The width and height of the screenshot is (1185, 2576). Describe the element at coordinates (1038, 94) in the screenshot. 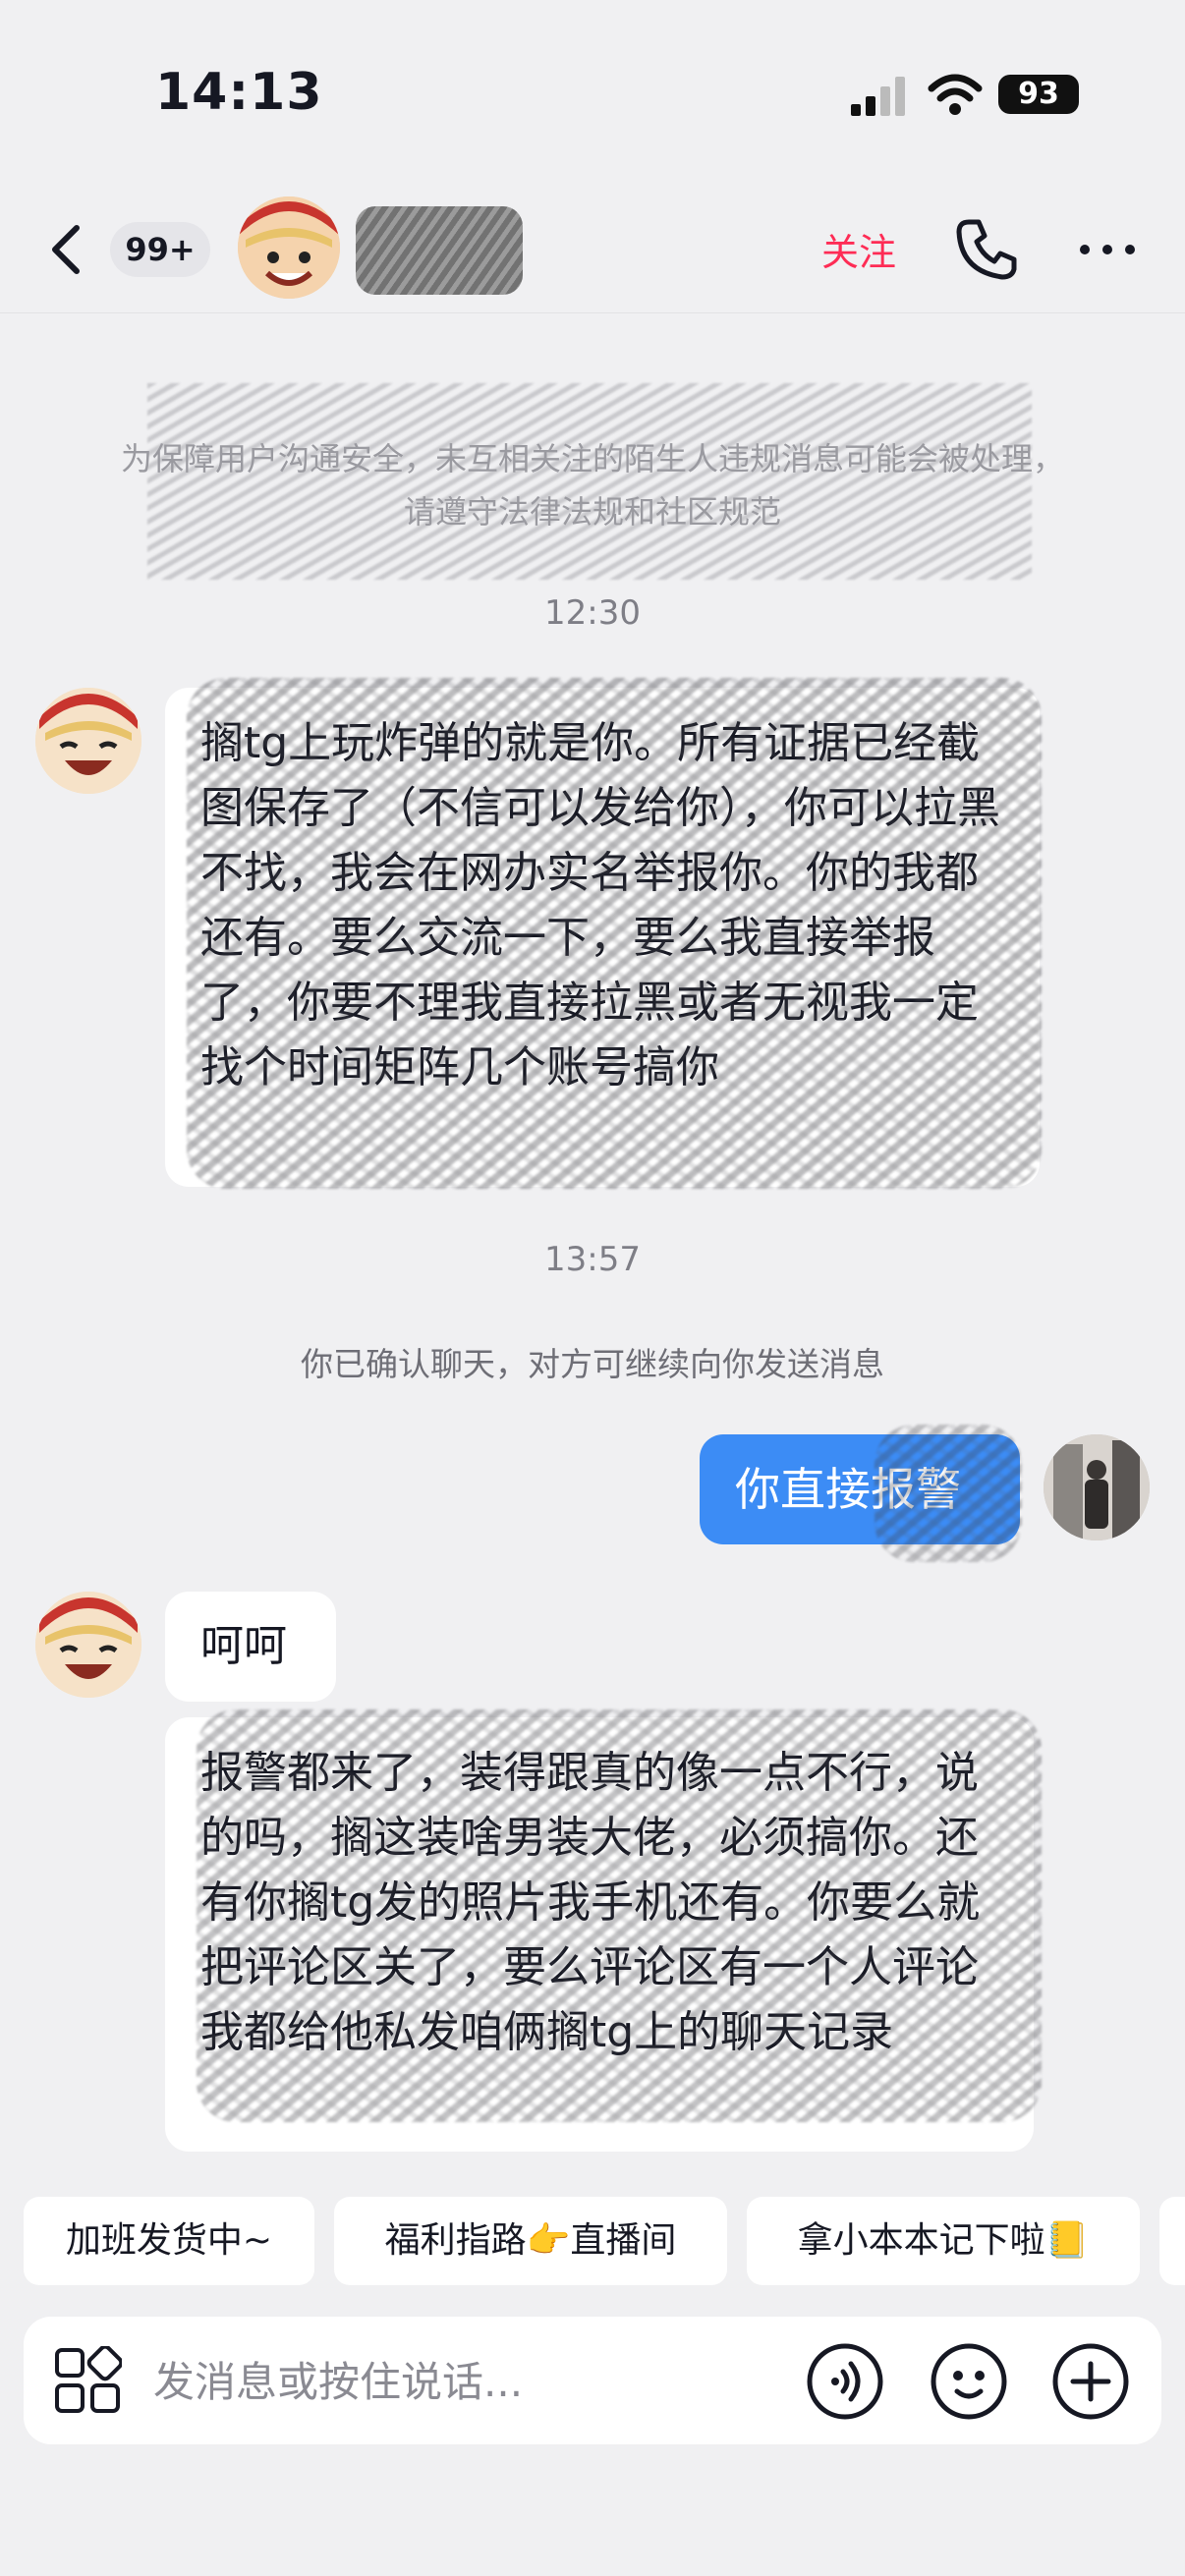

I see `battery-indicator: 93` at that location.